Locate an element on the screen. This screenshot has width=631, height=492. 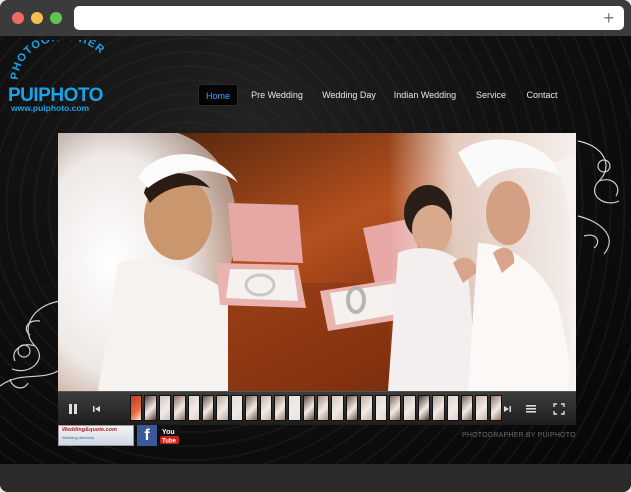
facebook-icon: f is located at coordinates (147, 435).